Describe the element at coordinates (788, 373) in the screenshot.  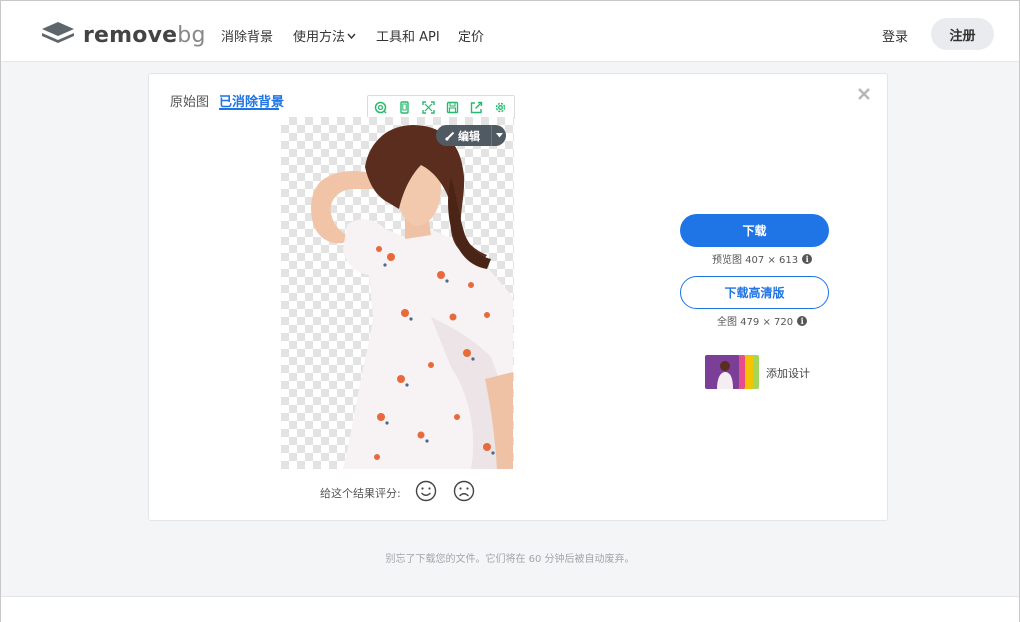
I see `add-design-label: 添加设计` at that location.